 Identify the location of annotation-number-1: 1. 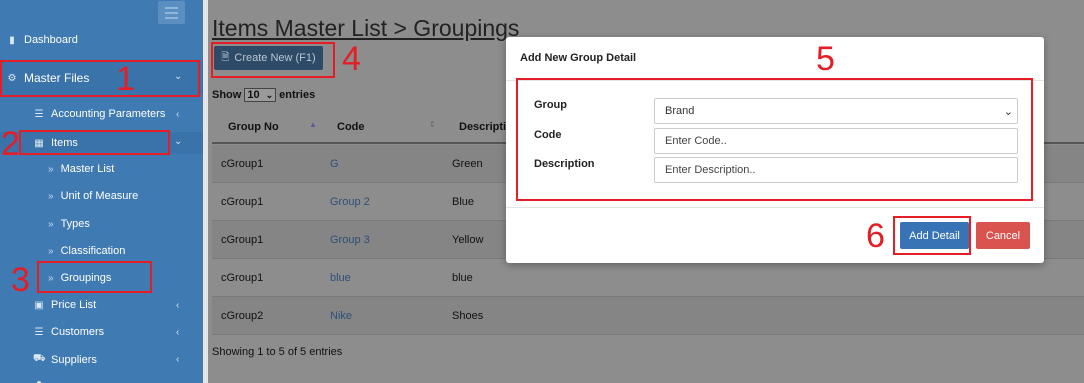
(125, 79).